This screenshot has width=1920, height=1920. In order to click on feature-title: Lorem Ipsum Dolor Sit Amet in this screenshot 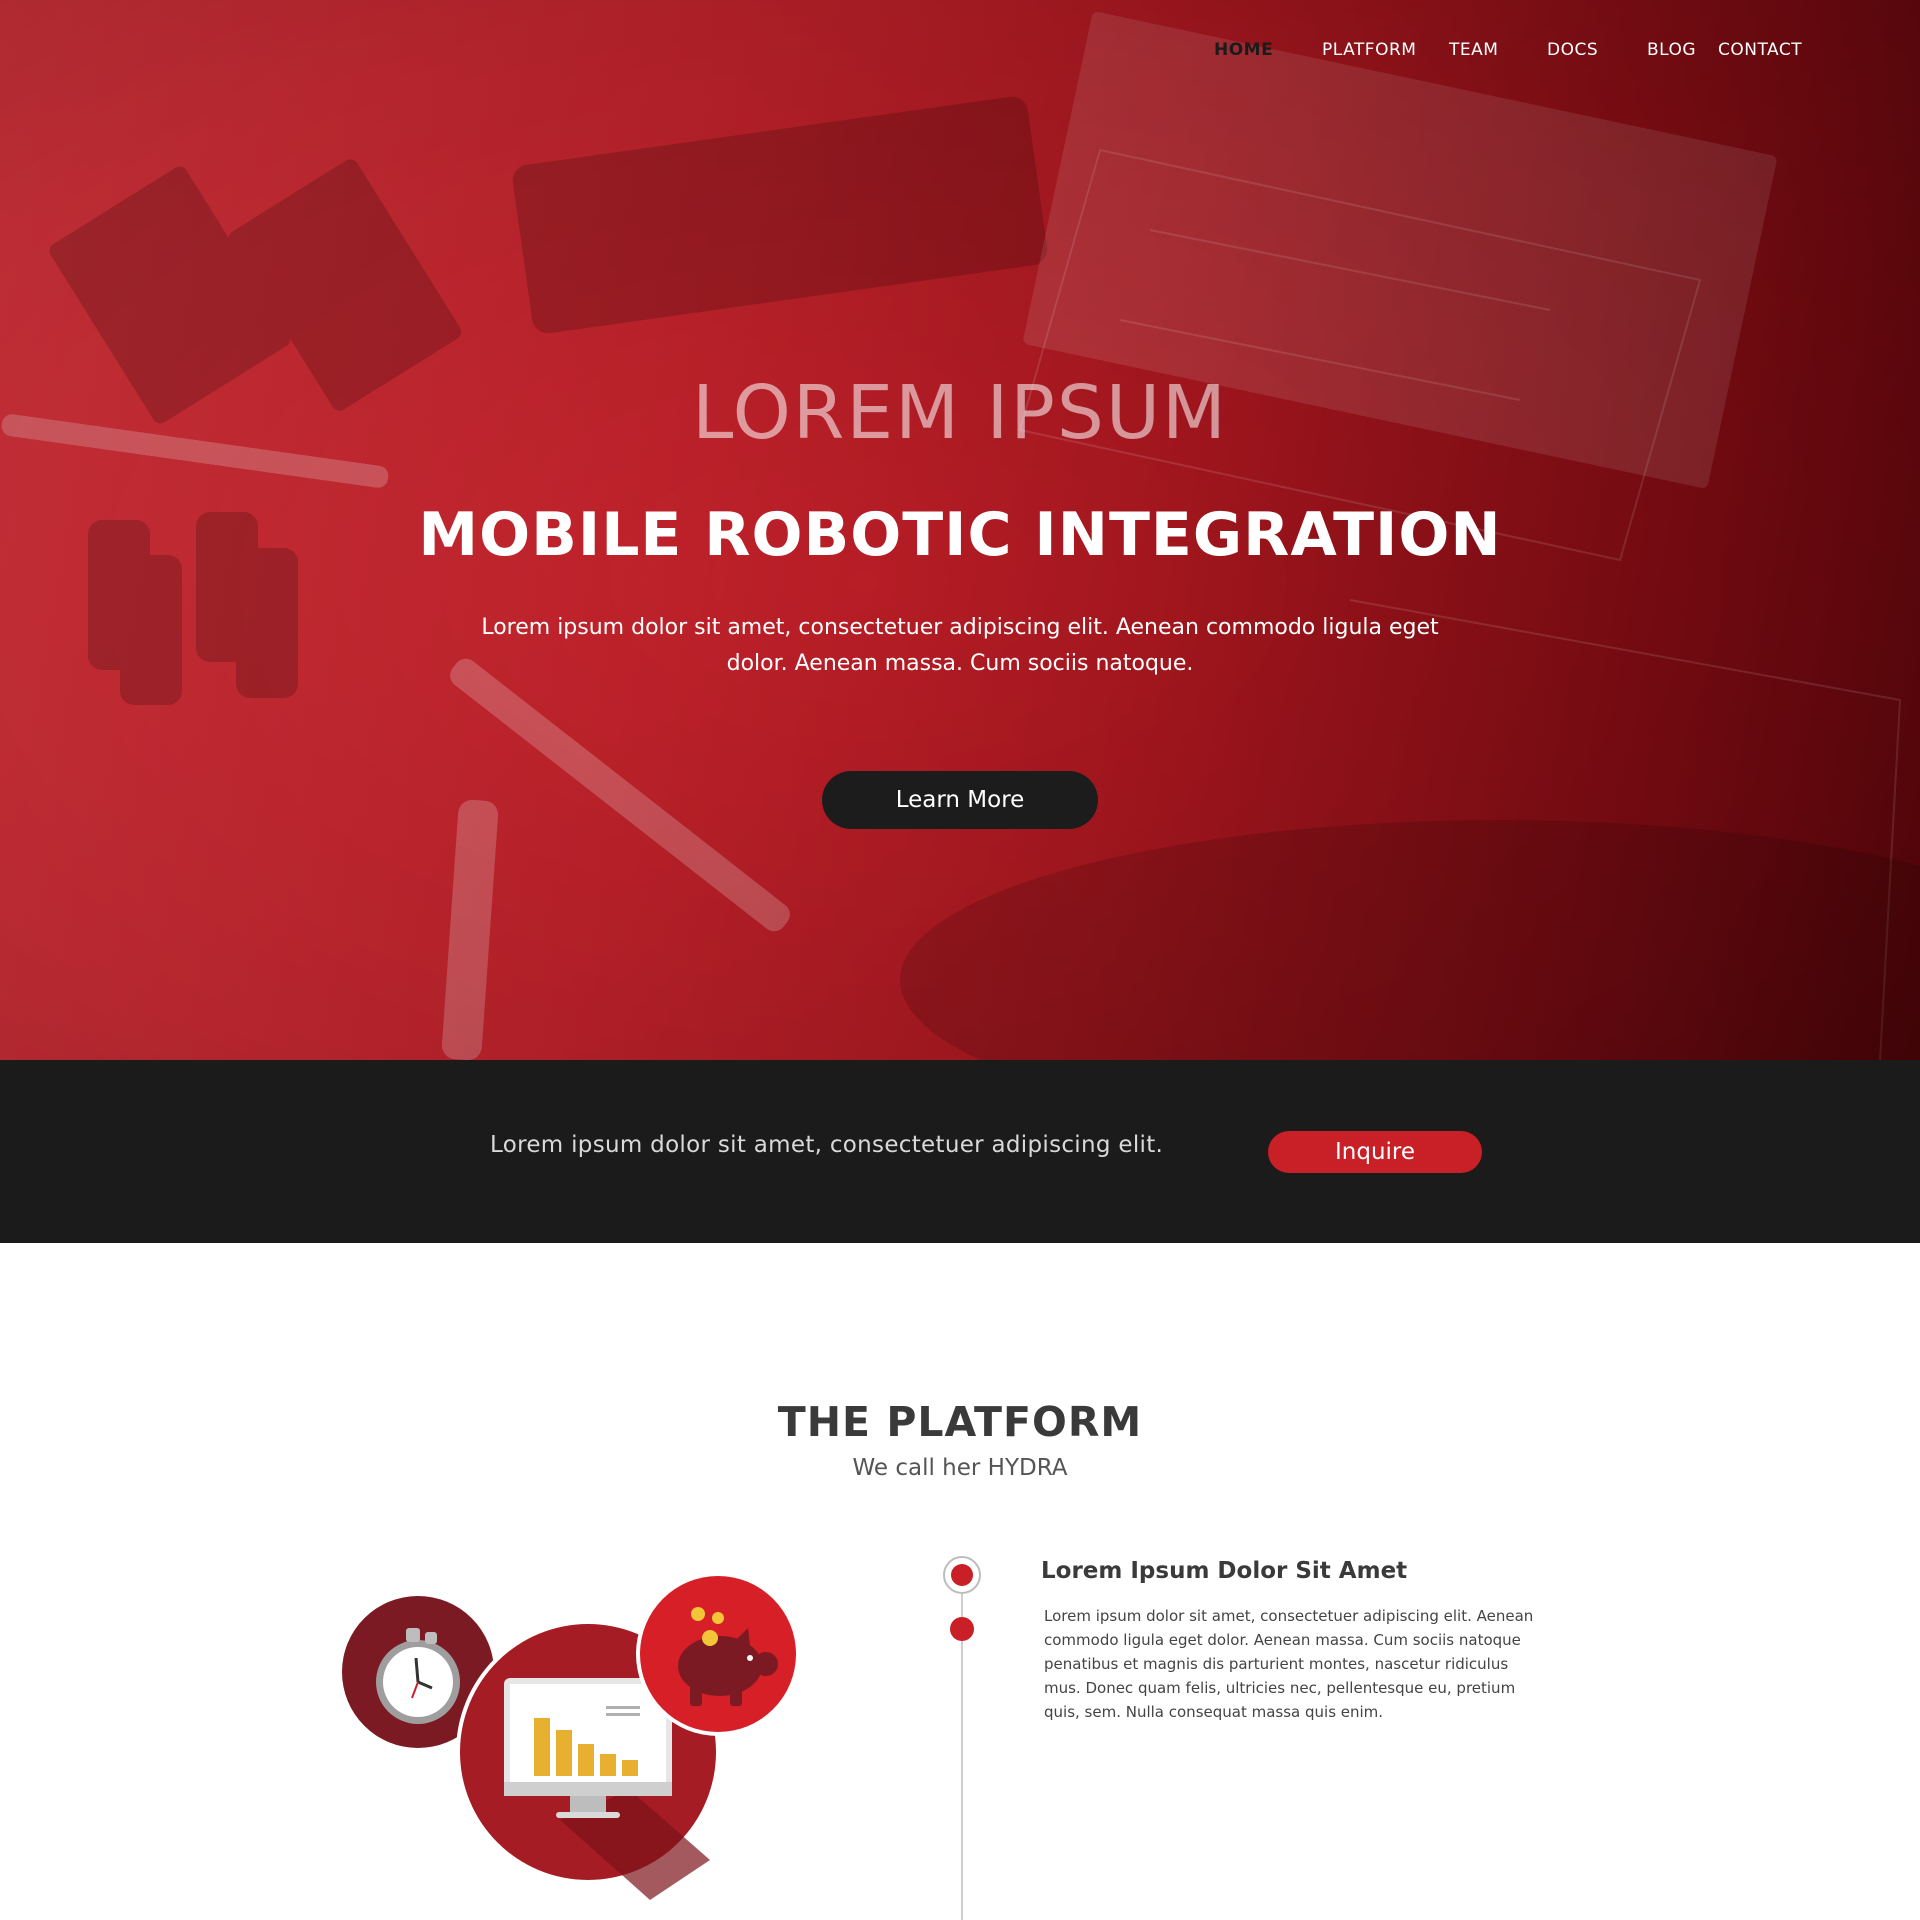, I will do `click(1224, 1571)`.